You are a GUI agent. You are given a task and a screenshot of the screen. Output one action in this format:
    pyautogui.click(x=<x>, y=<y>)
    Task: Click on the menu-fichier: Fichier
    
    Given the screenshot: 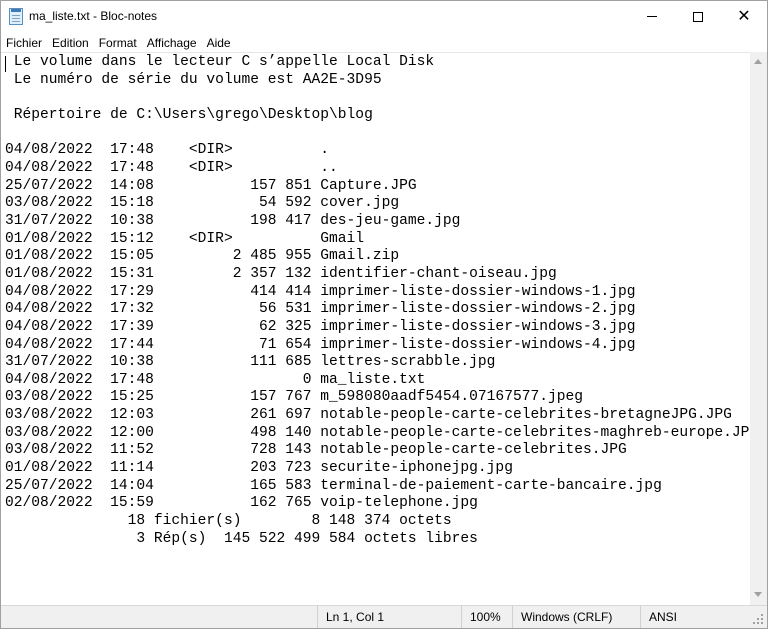 What is the action you would take?
    pyautogui.click(x=24, y=42)
    